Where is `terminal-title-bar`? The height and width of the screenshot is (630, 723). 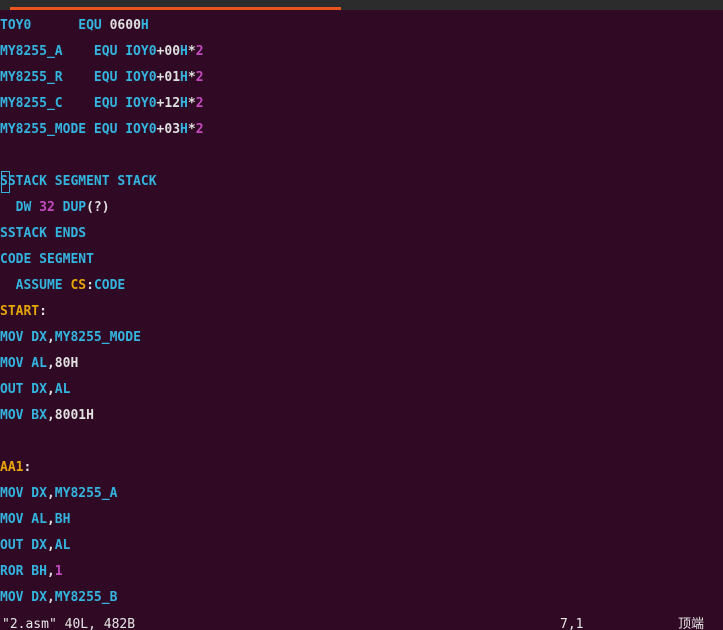 terminal-title-bar is located at coordinates (361, 5).